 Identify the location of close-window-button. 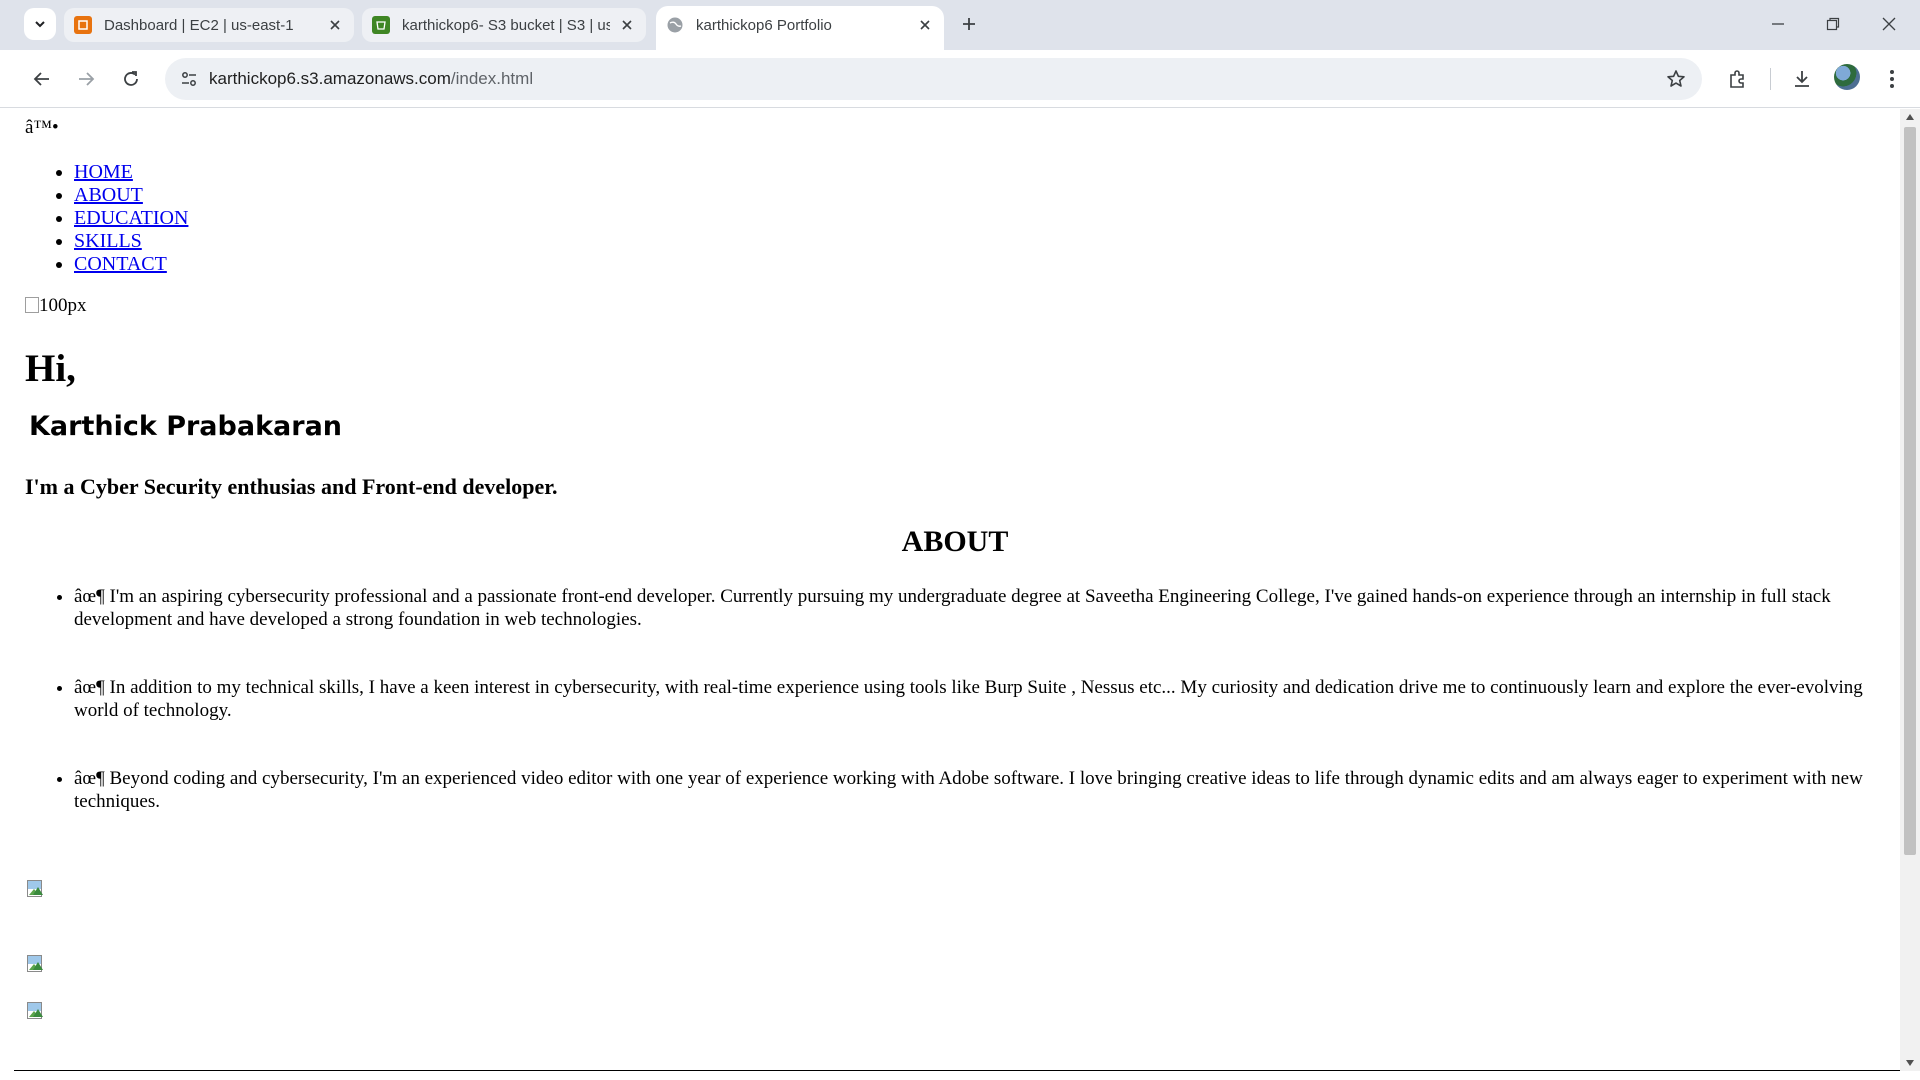
(1889, 24).